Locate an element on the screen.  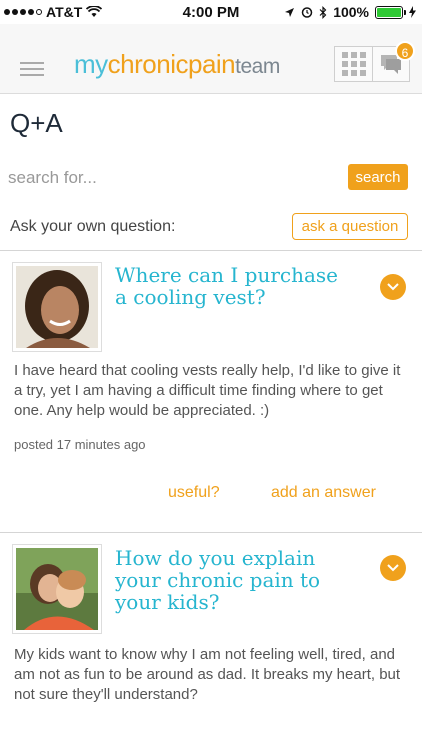
status-right: 100% is located at coordinates (350, 12).